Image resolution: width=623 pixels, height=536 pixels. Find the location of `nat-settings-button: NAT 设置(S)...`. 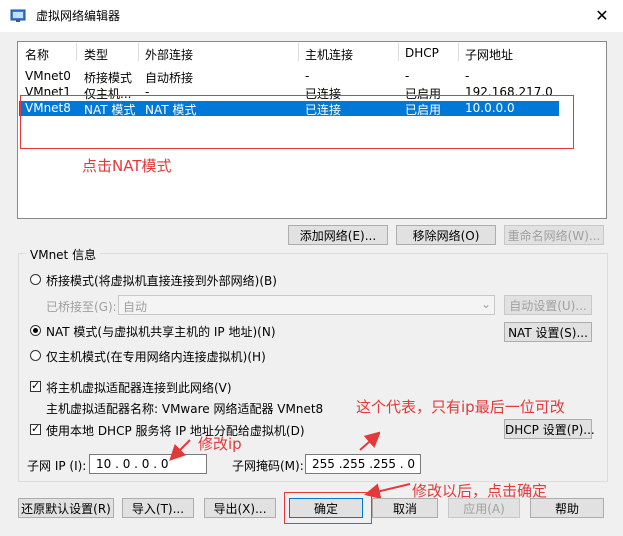

nat-settings-button: NAT 设置(S)... is located at coordinates (548, 332).